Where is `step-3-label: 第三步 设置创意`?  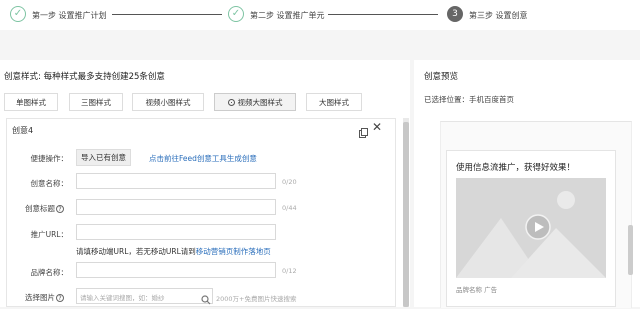
step-3-label: 第三步 设置创意 is located at coordinates (498, 15).